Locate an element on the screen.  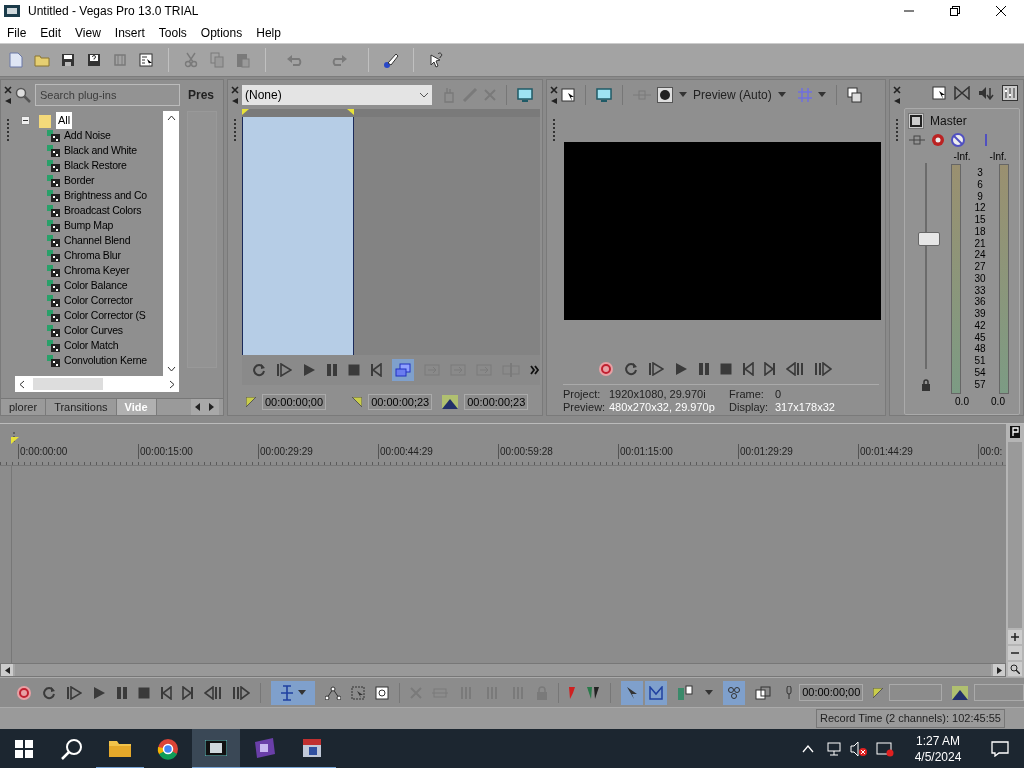
meter-scale-label: 54 is located at coordinates (980, 373).